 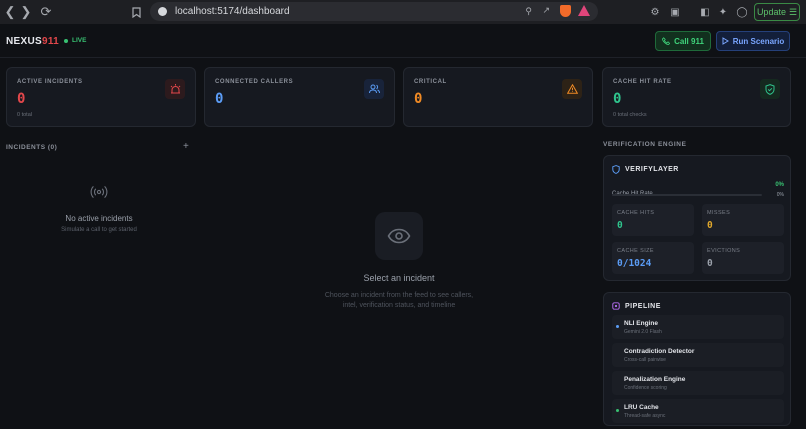 I want to click on cache-hit-rate-bar-pct: 0%, so click(x=780, y=195).